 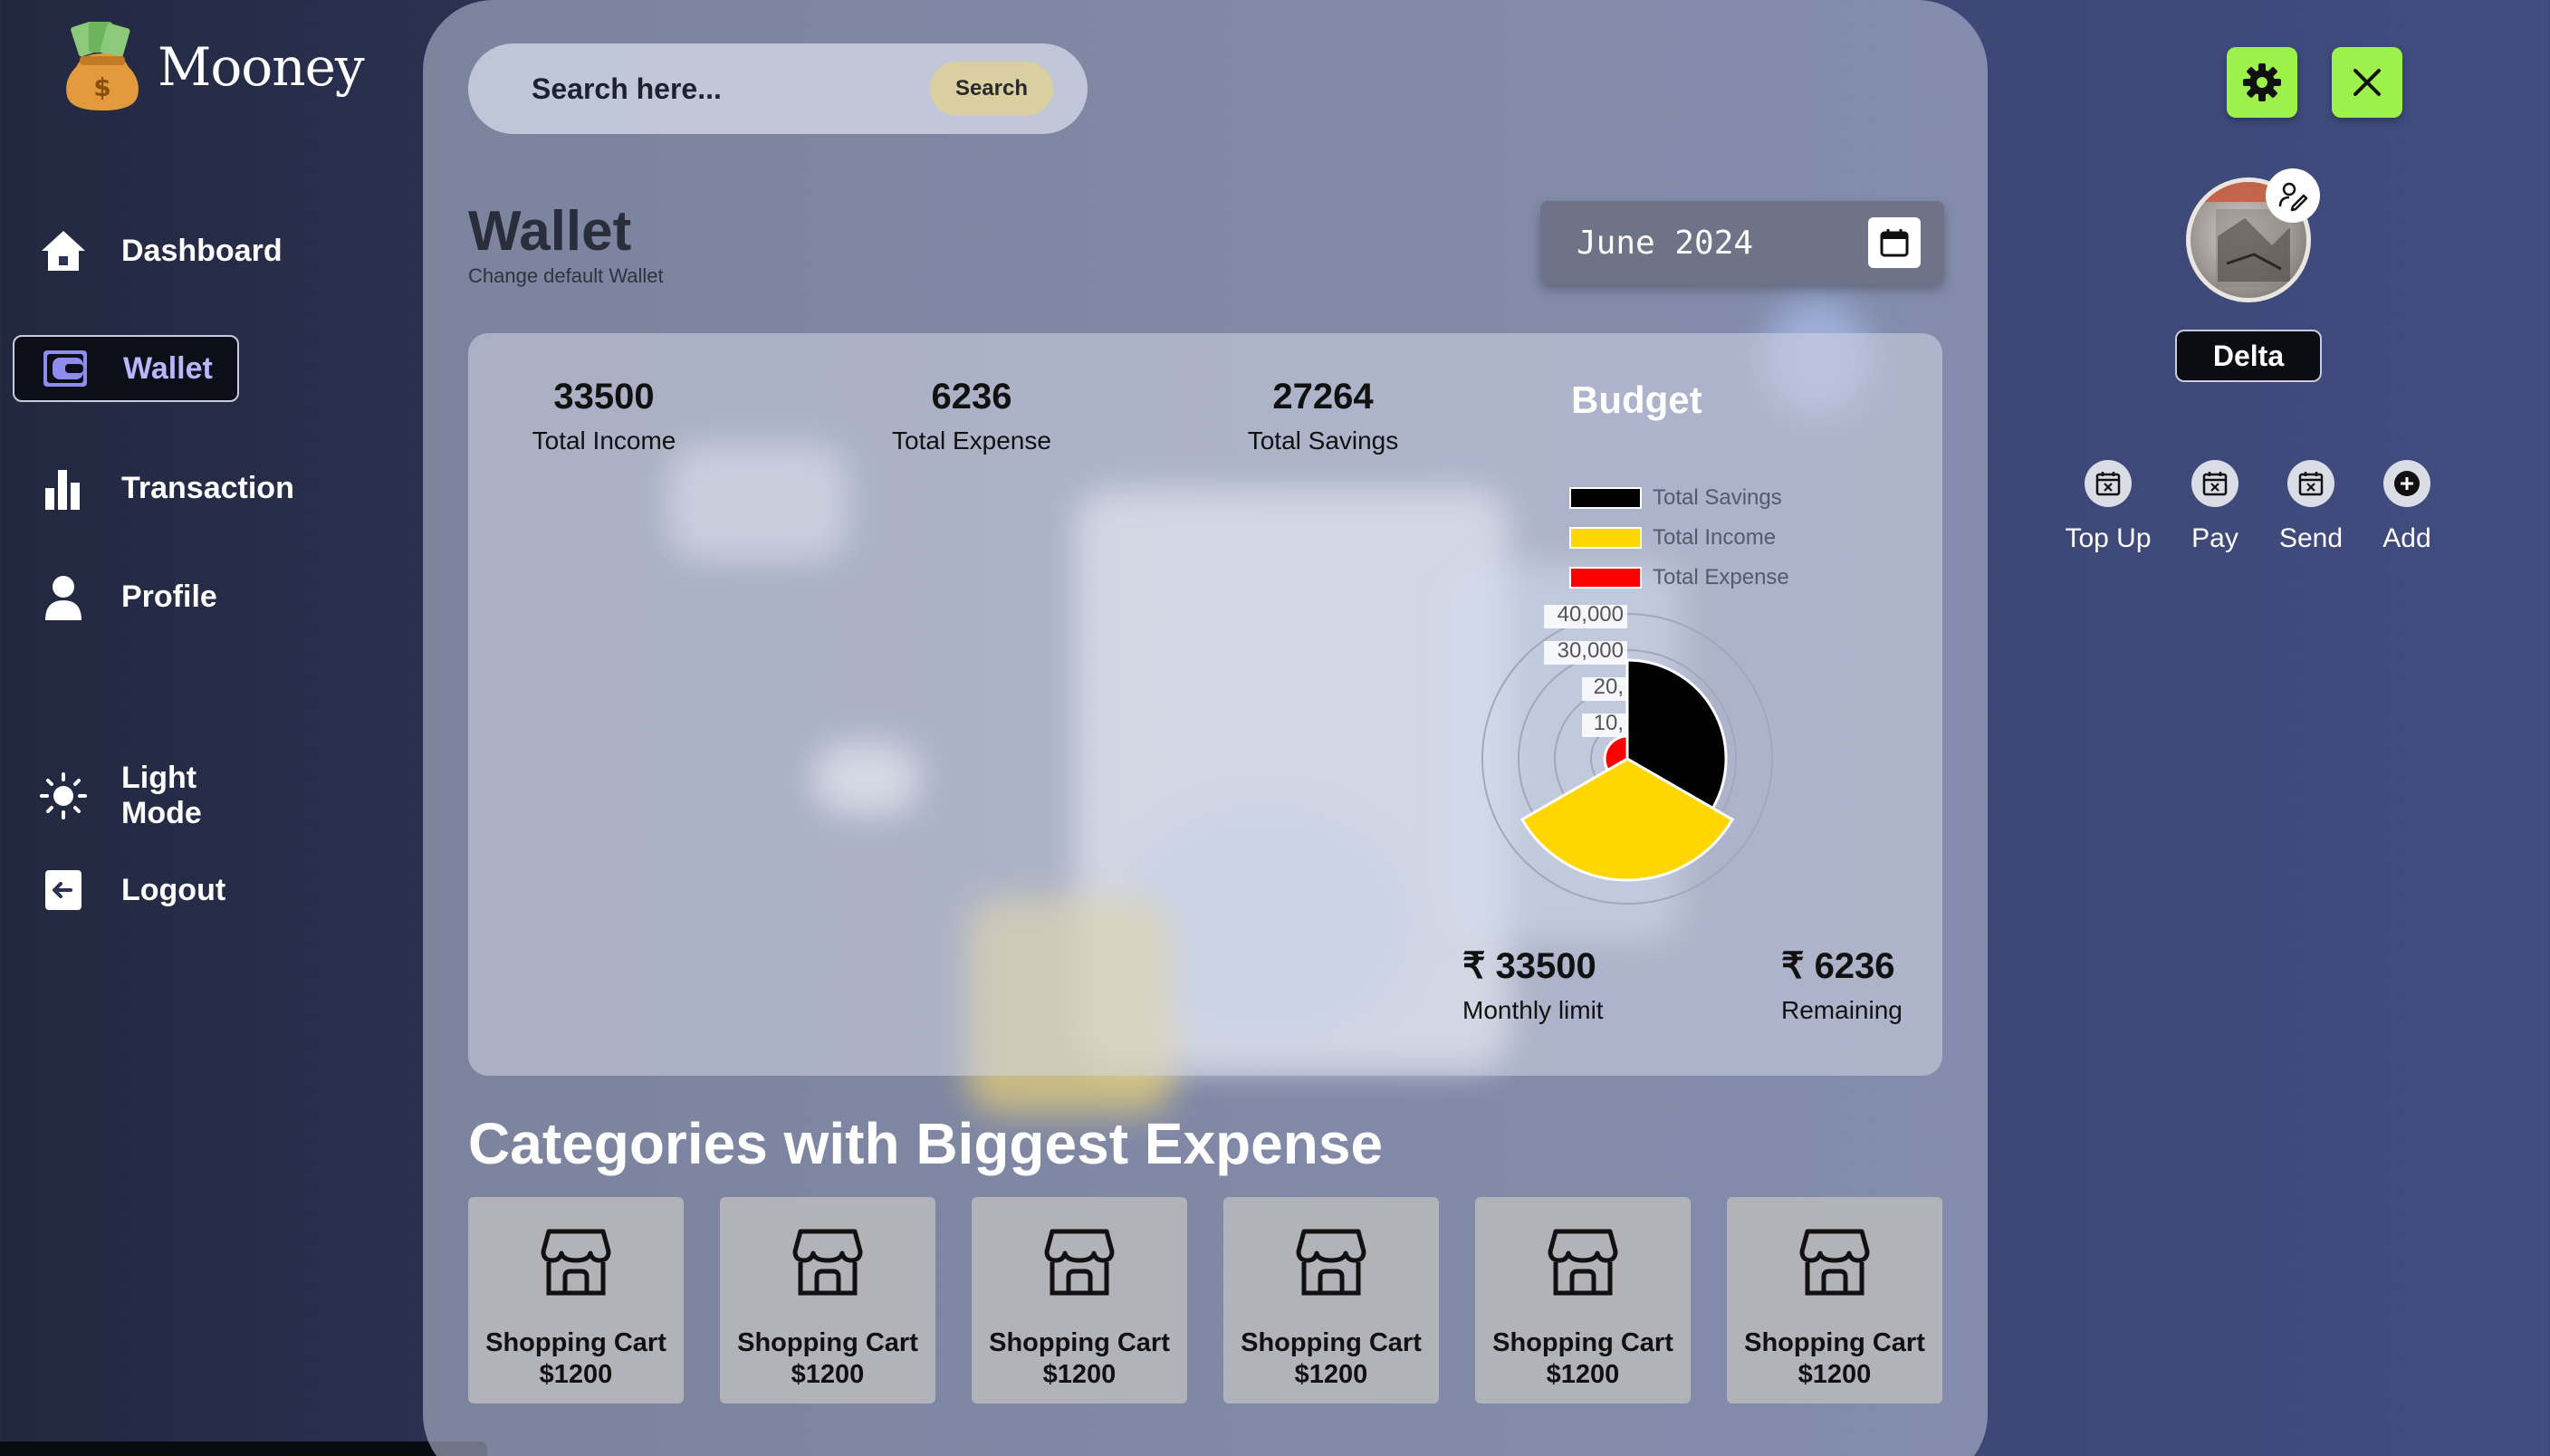 I want to click on edit-avatar-button, so click(x=2293, y=195).